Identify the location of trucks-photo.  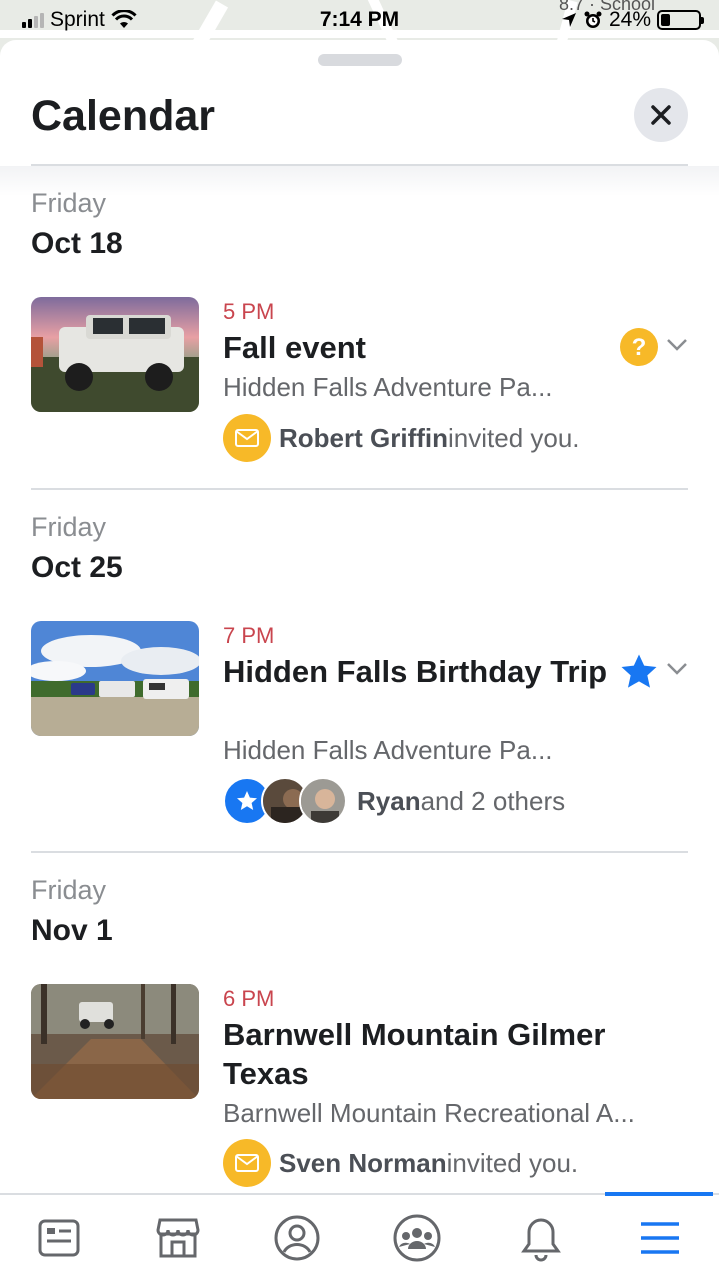
(115, 678).